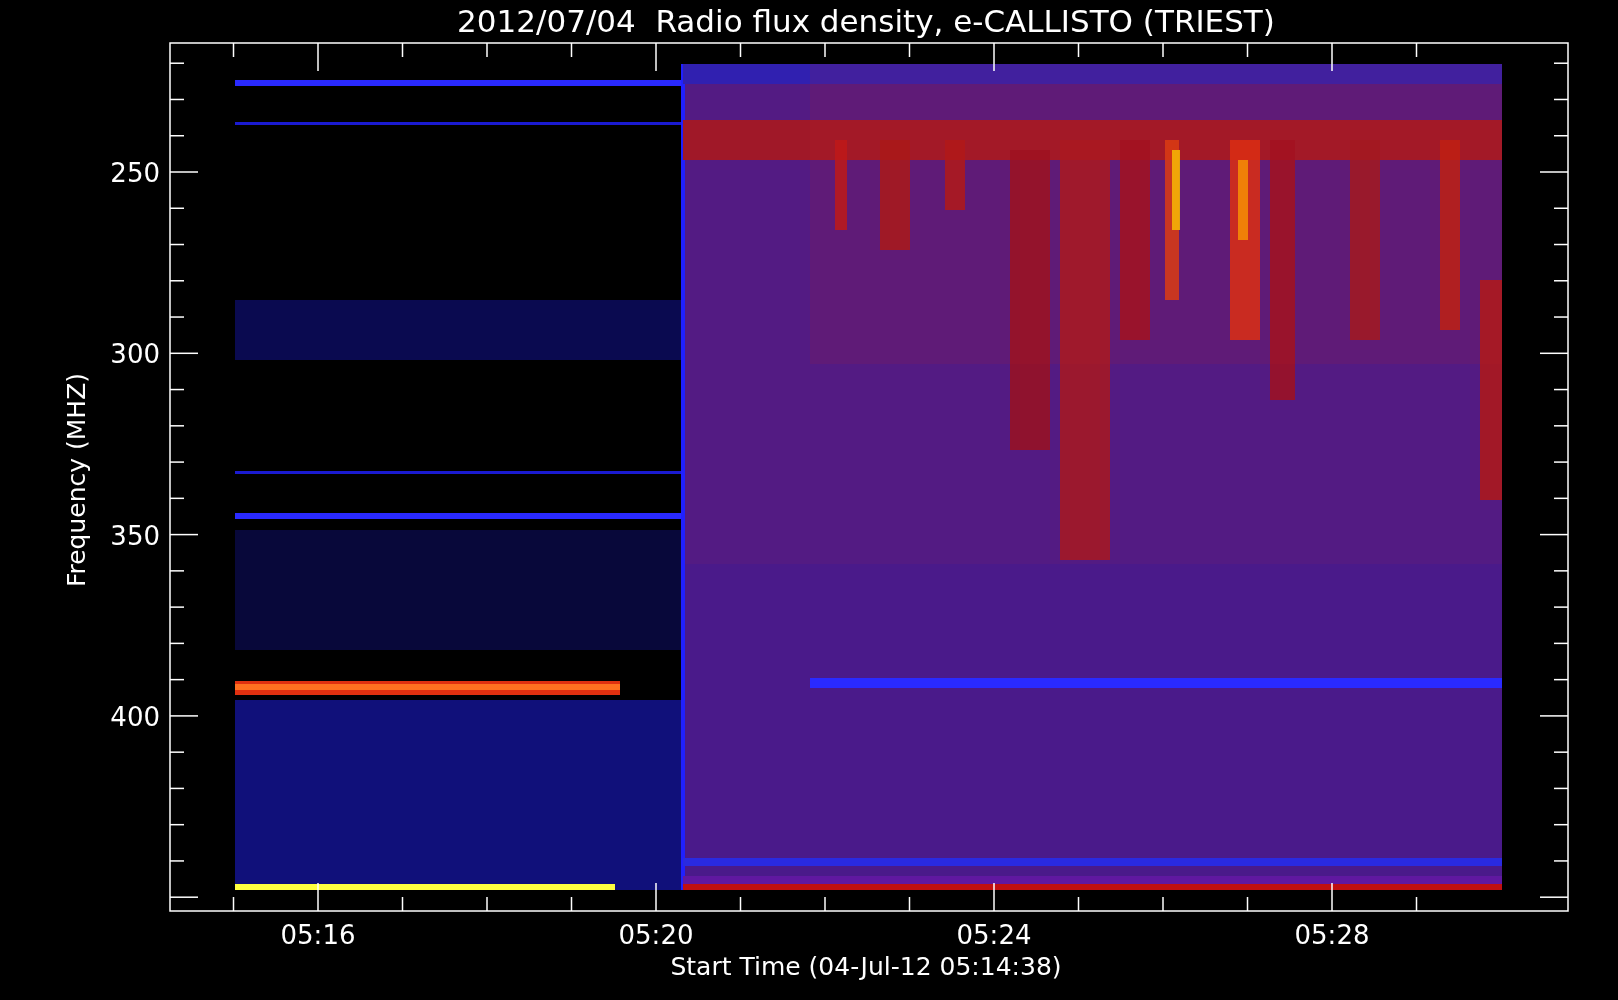  What do you see at coordinates (318, 935) in the screenshot?
I see `x-tick-label: 05:16` at bounding box center [318, 935].